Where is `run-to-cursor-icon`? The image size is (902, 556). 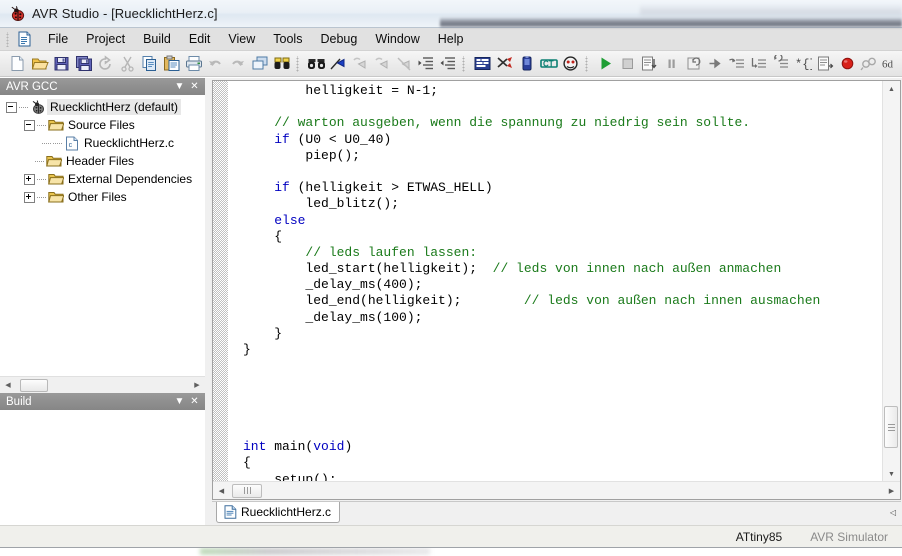 run-to-cursor-icon is located at coordinates (781, 64).